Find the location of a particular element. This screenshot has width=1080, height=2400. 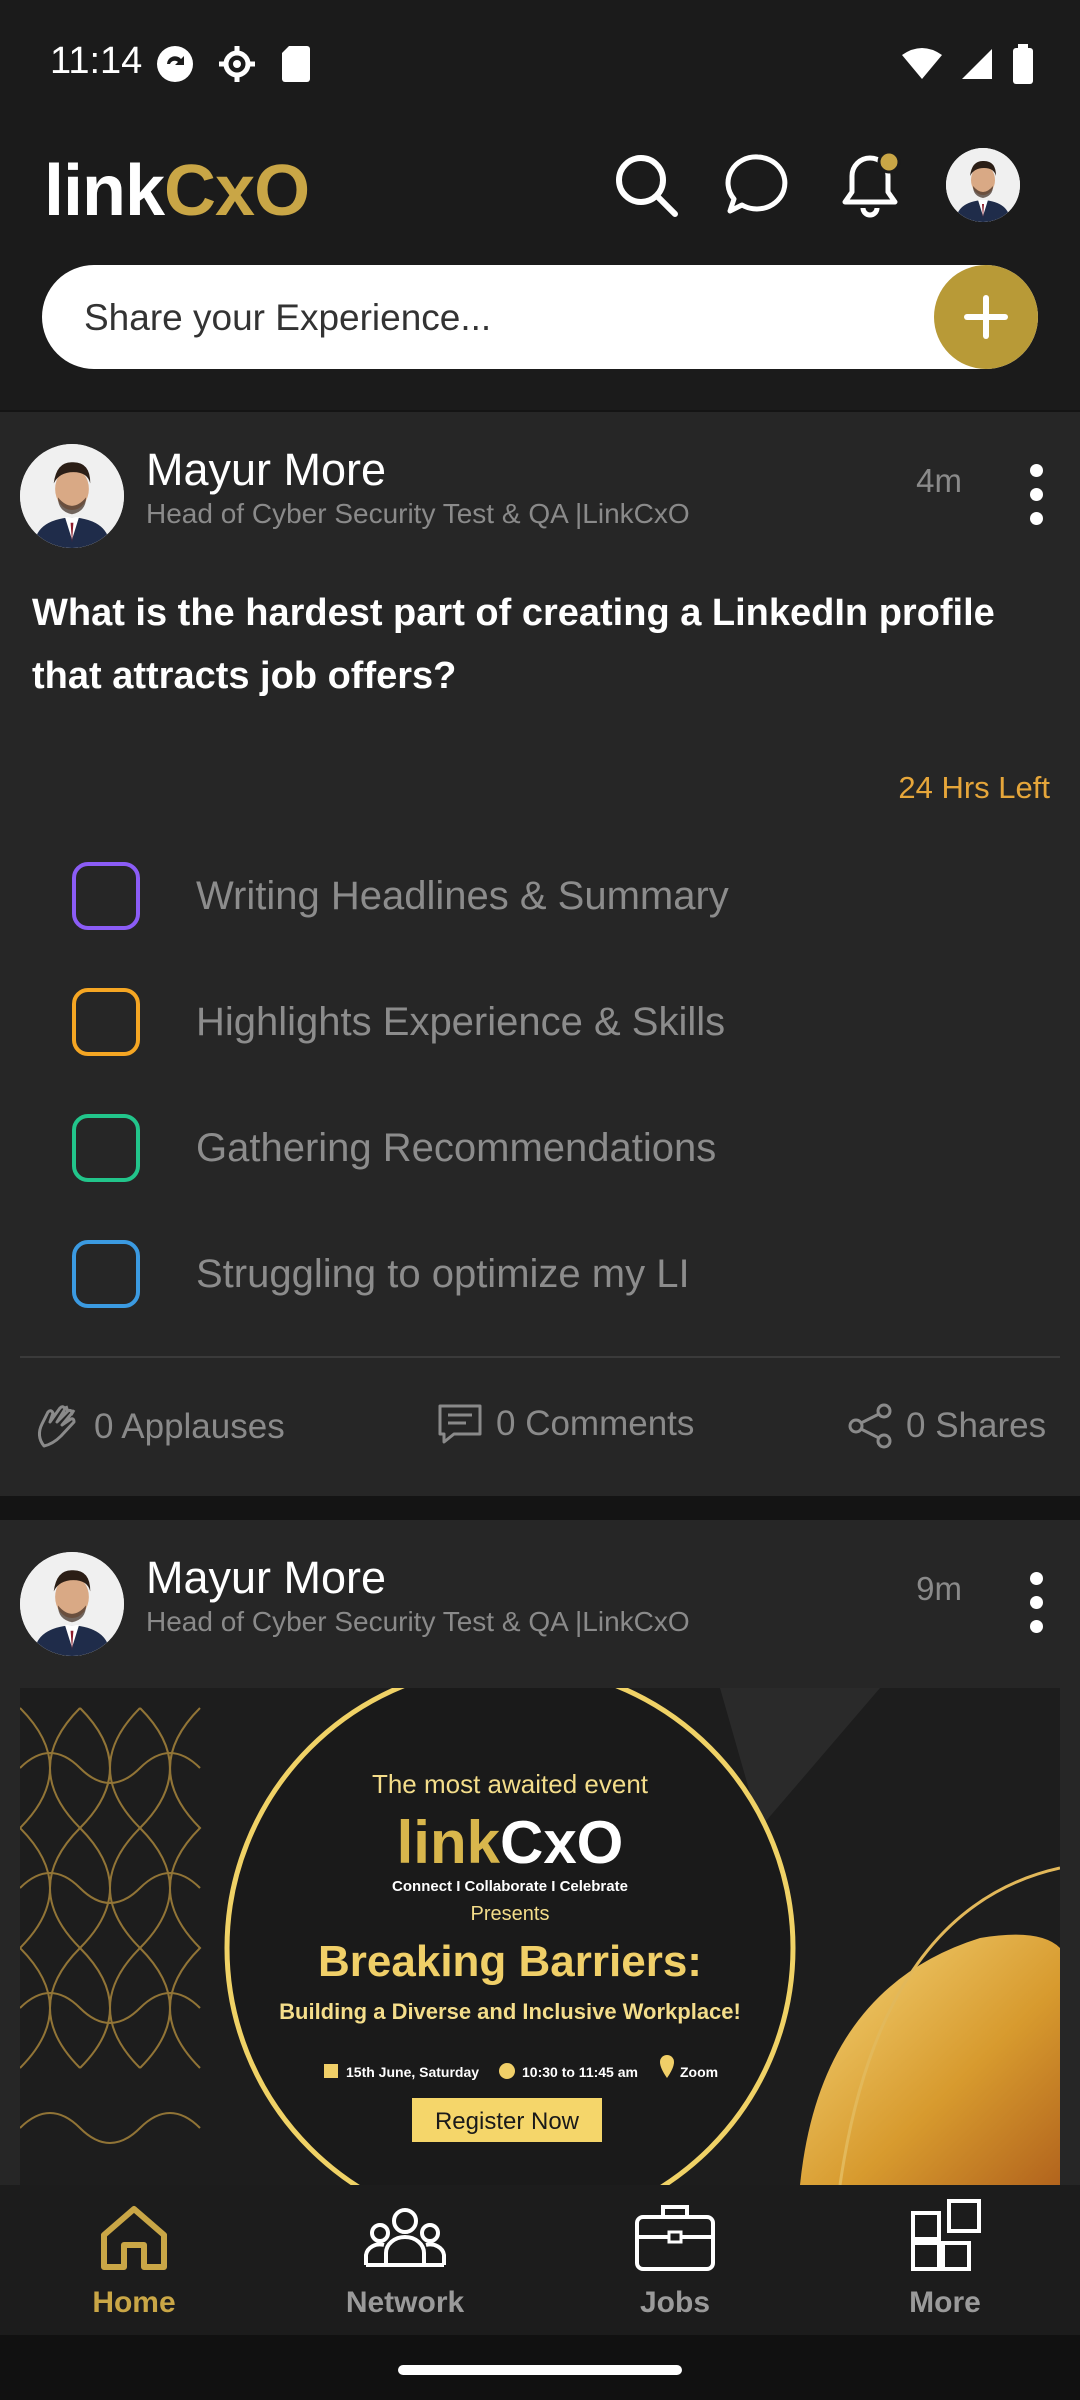

post-engagement: 0 Applauses 0 Comments 0 Shares is located at coordinates (540, 1432).